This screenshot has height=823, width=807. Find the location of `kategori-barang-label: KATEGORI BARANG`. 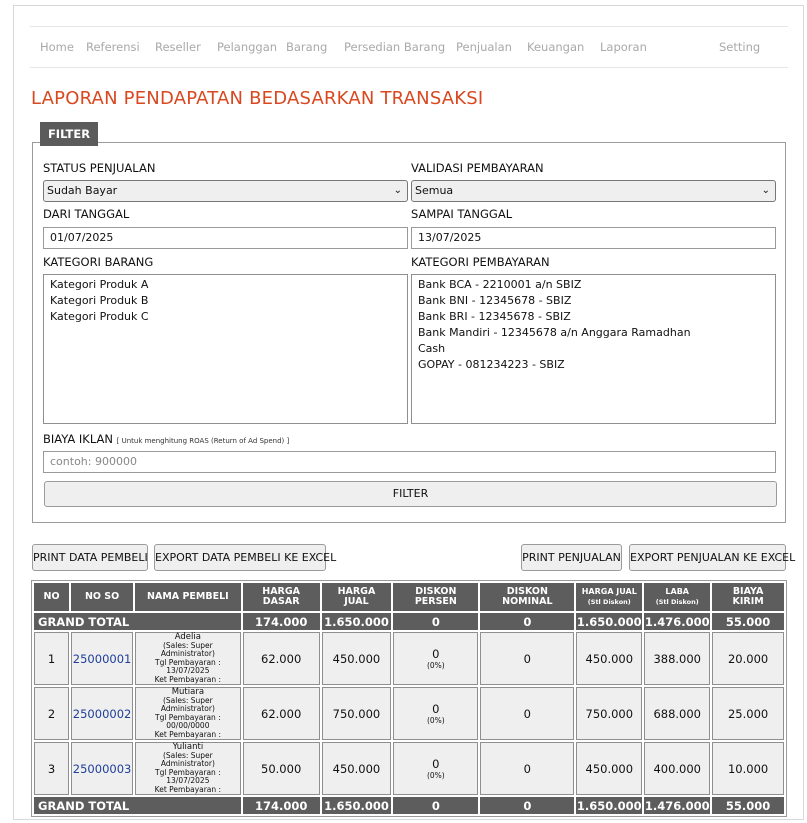

kategori-barang-label: KATEGORI BARANG is located at coordinates (98, 262).